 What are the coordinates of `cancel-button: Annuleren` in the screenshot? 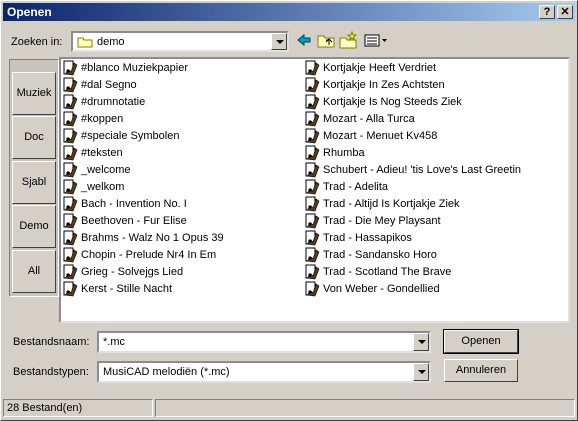 It's located at (481, 370).